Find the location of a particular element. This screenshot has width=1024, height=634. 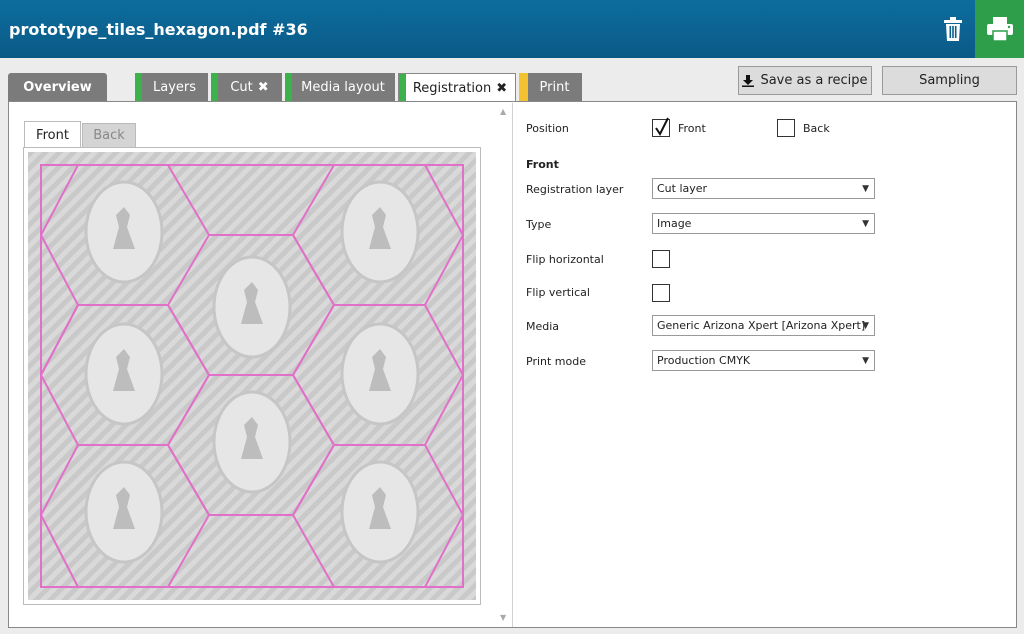

tab-cut-label: Cut is located at coordinates (241, 87).